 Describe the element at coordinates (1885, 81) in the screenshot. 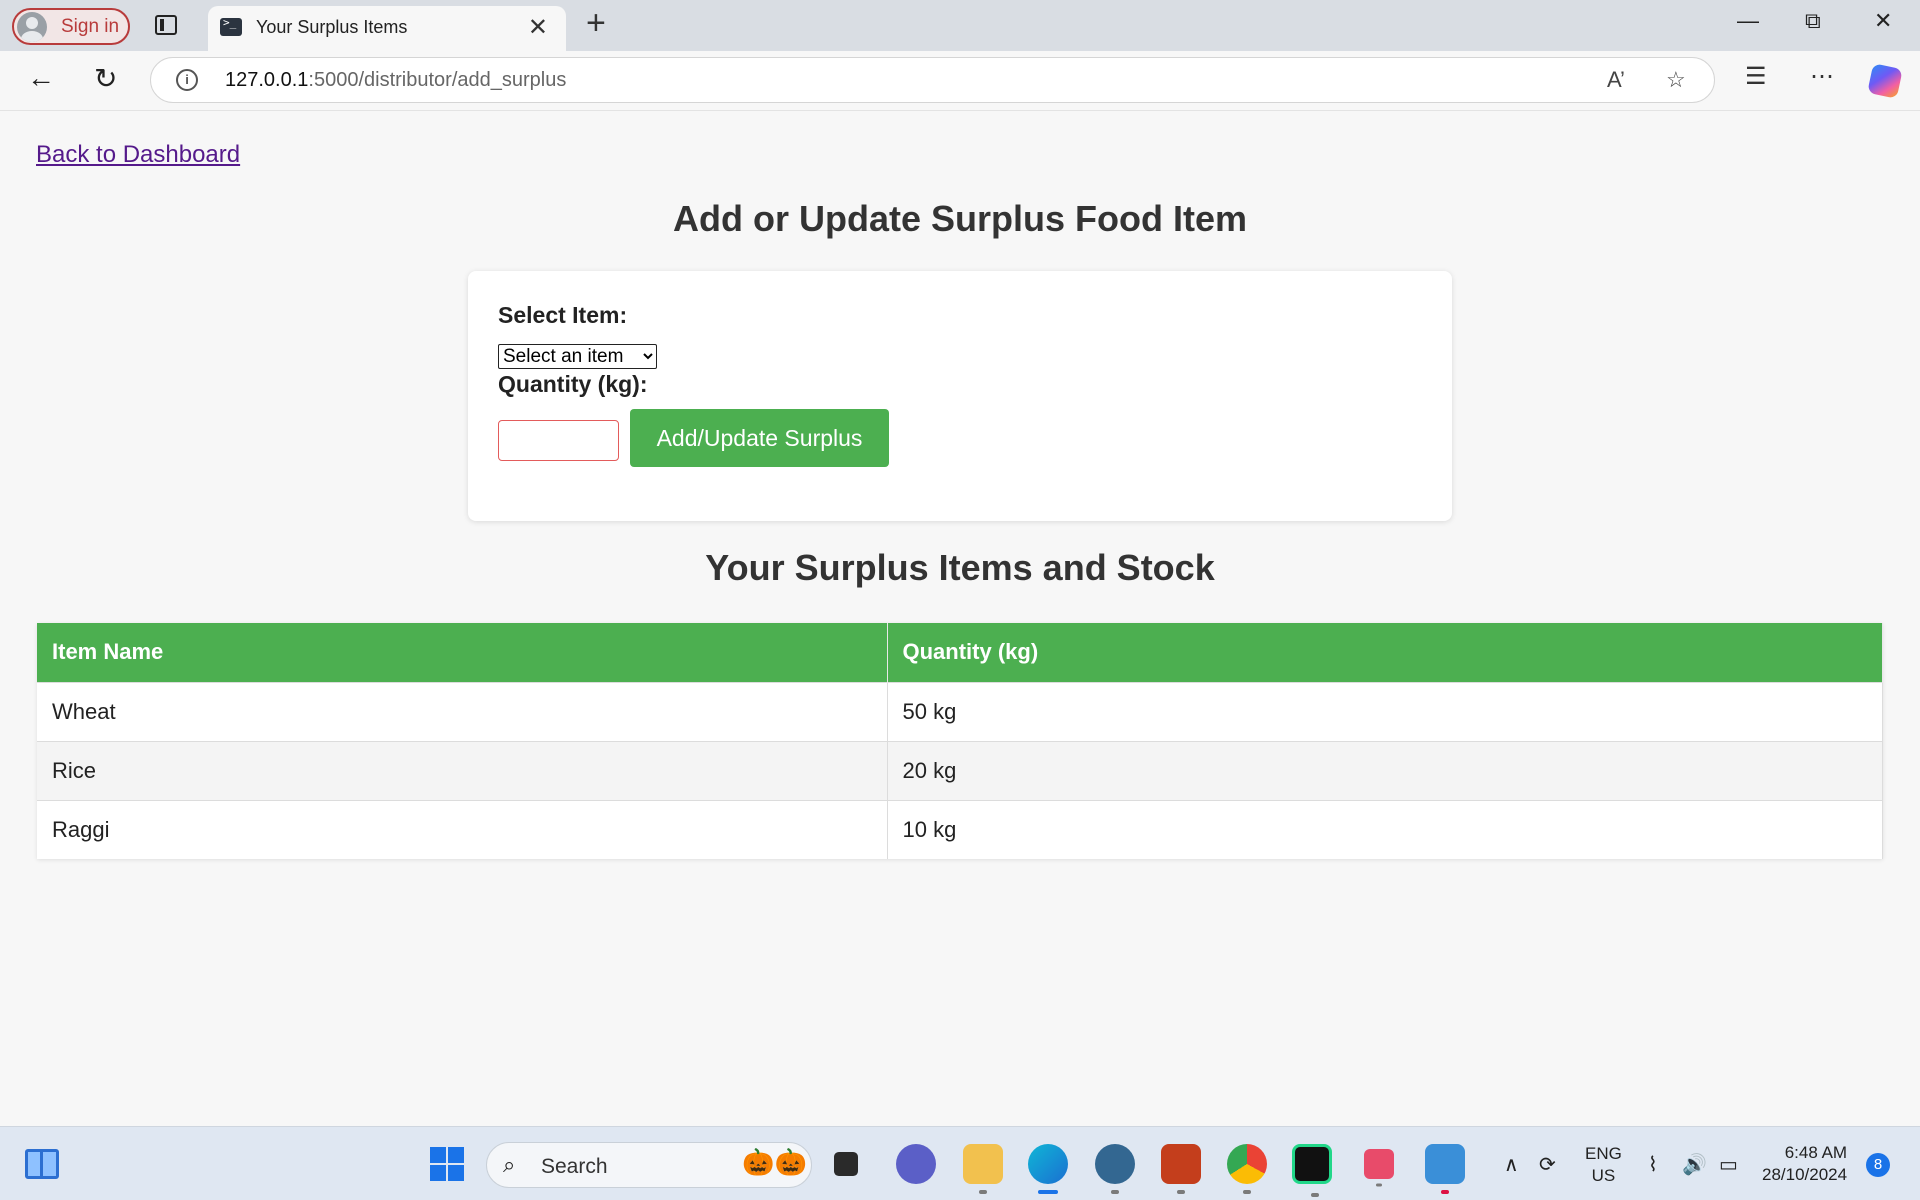

I see `copilot-icon` at that location.